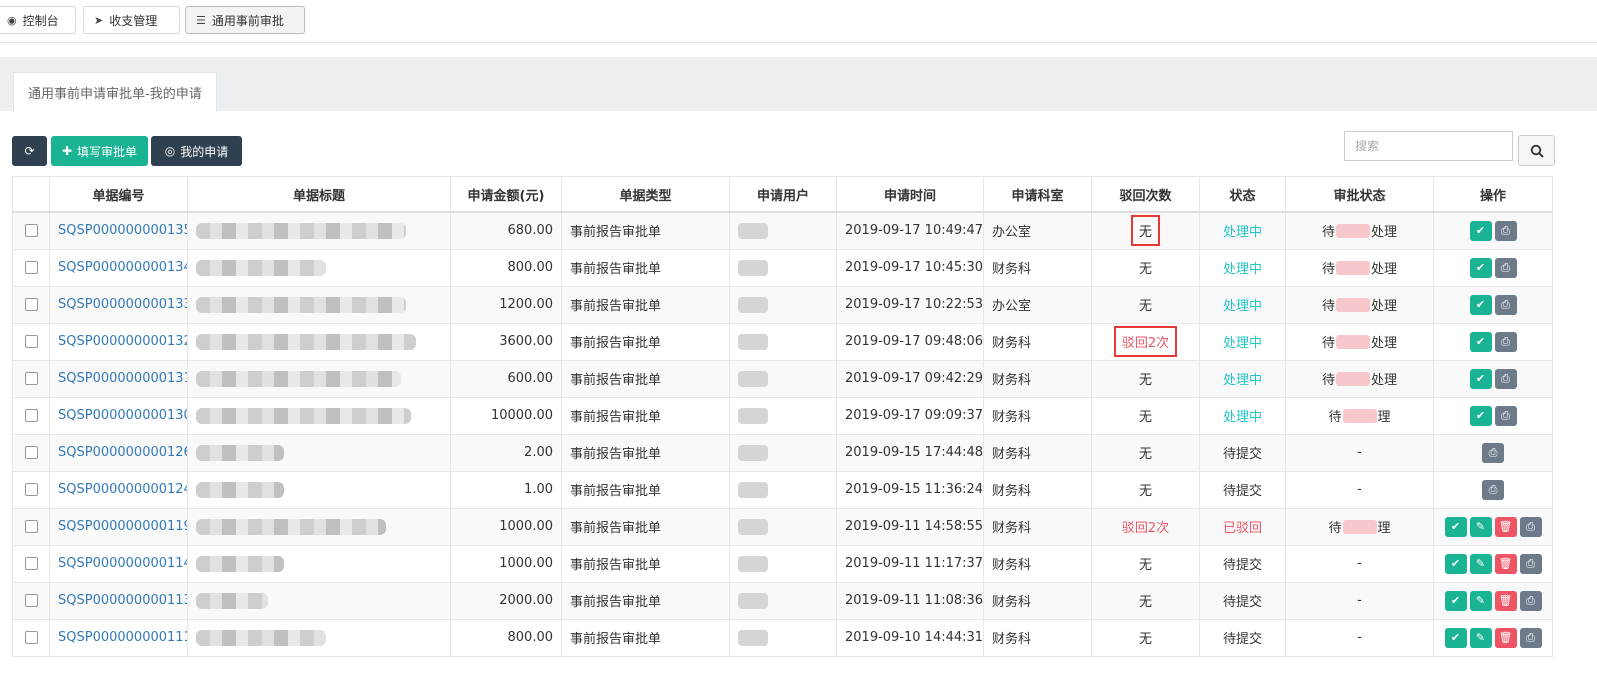 Image resolution: width=1597 pixels, height=687 pixels. What do you see at coordinates (1428, 146) in the screenshot?
I see `search-input` at bounding box center [1428, 146].